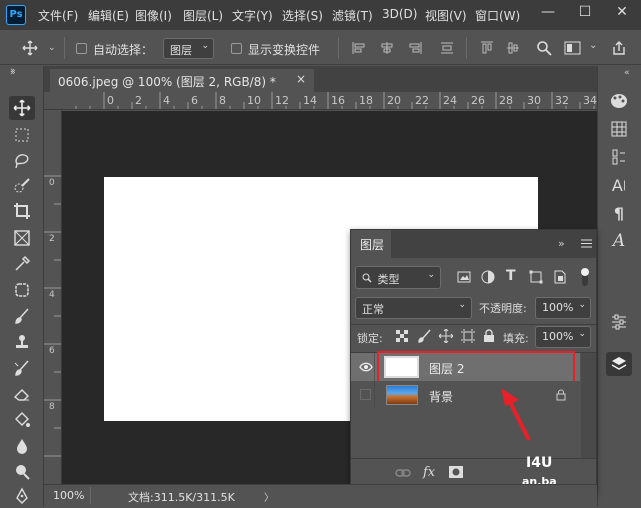 This screenshot has width=641, height=508. I want to click on tab-document: 0606.jpeg @ 100% (图层 2, RGB/8) * ×, so click(182, 80).